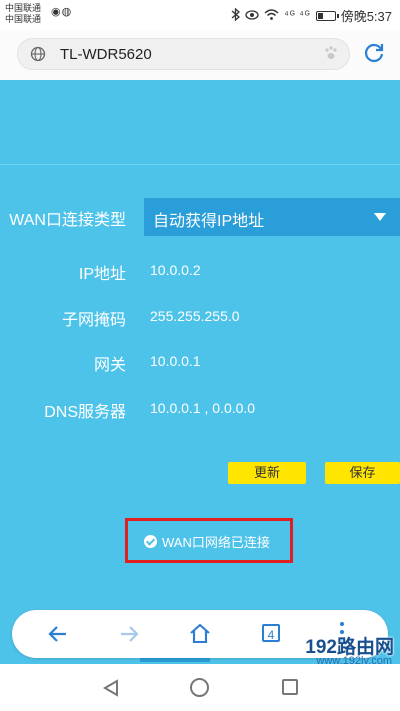 The width and height of the screenshot is (400, 711). I want to click on wifi-icon, so click(271, 15).